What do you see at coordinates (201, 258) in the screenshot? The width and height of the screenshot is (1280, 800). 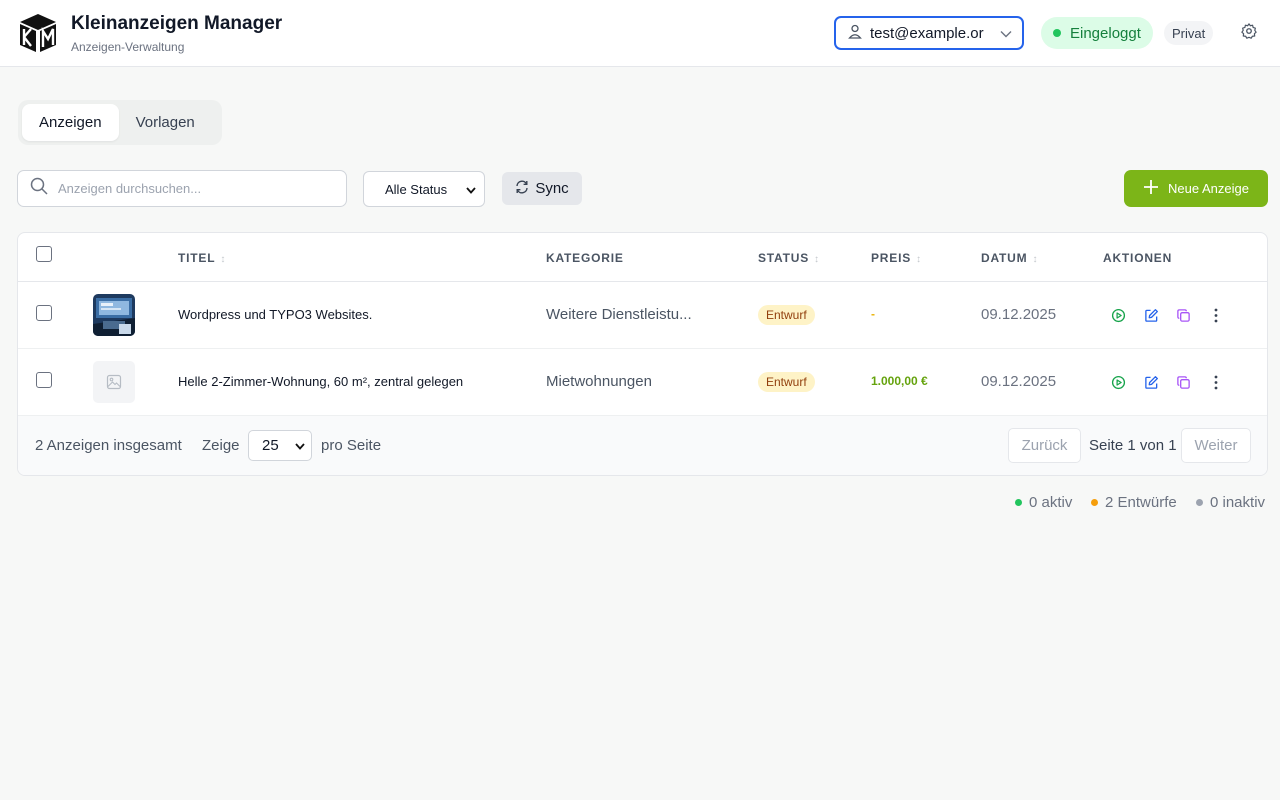 I see `column-header-title: TITEL ↕` at bounding box center [201, 258].